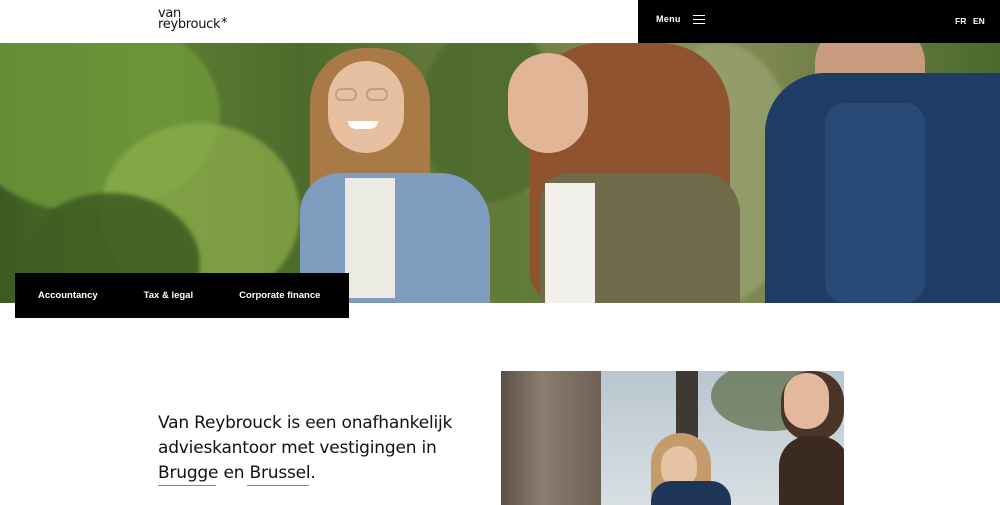 This screenshot has width=1000, height=505. What do you see at coordinates (224, 23) in the screenshot?
I see `logo-star: *` at bounding box center [224, 23].